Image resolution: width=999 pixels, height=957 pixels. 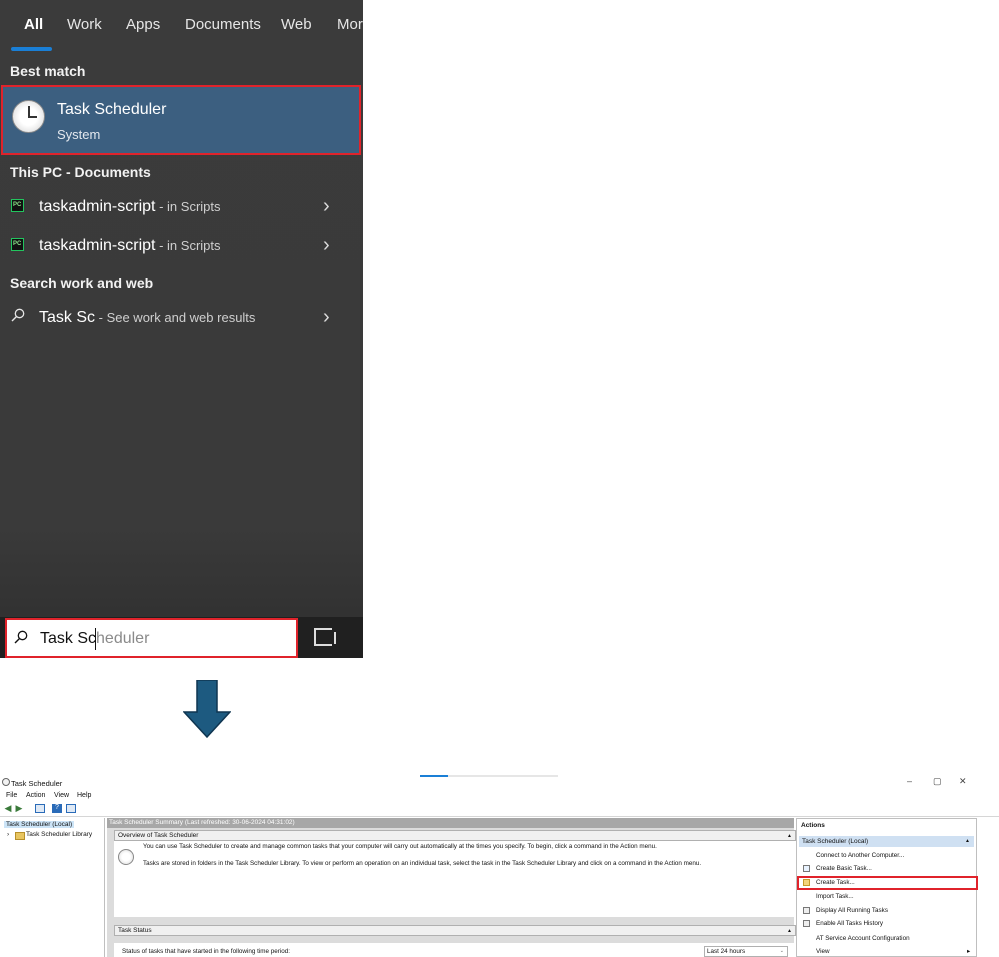 What do you see at coordinates (112, 109) in the screenshot?
I see `best-match-title: Task Scheduler` at bounding box center [112, 109].